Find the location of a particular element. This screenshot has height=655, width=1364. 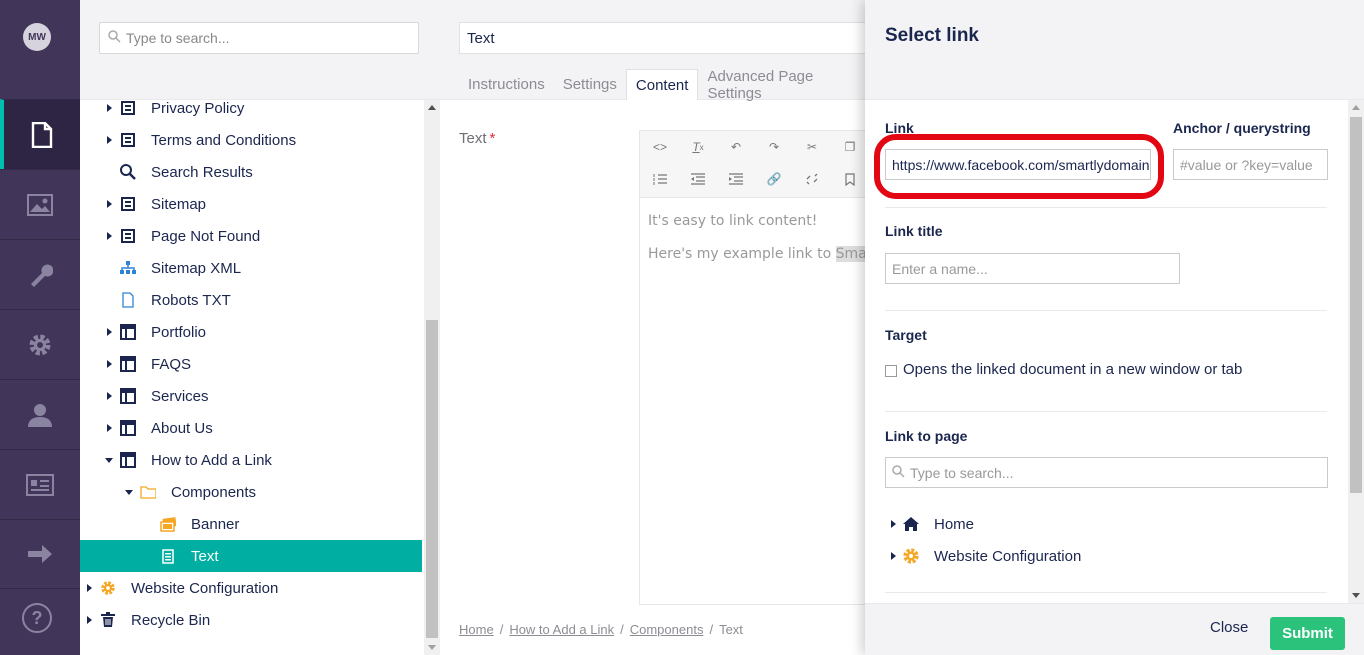

copy-icon: ❐ is located at coordinates (850, 147).